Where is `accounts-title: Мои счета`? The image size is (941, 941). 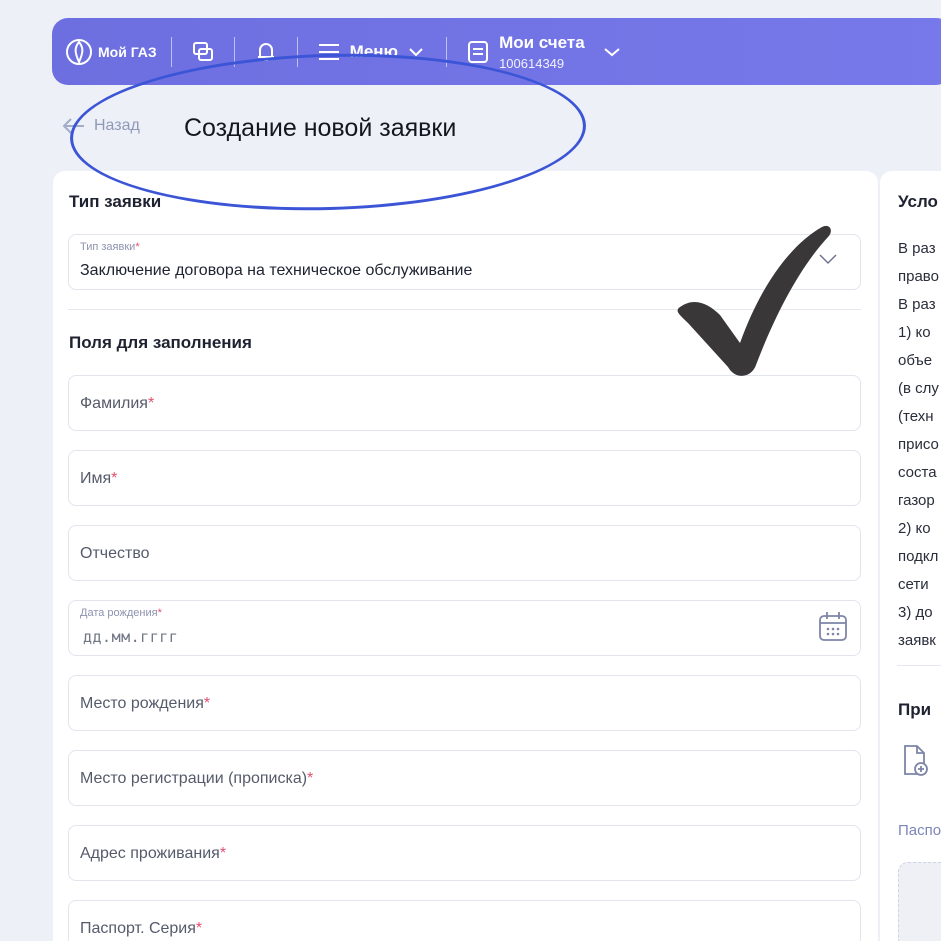 accounts-title: Мои счета is located at coordinates (542, 42).